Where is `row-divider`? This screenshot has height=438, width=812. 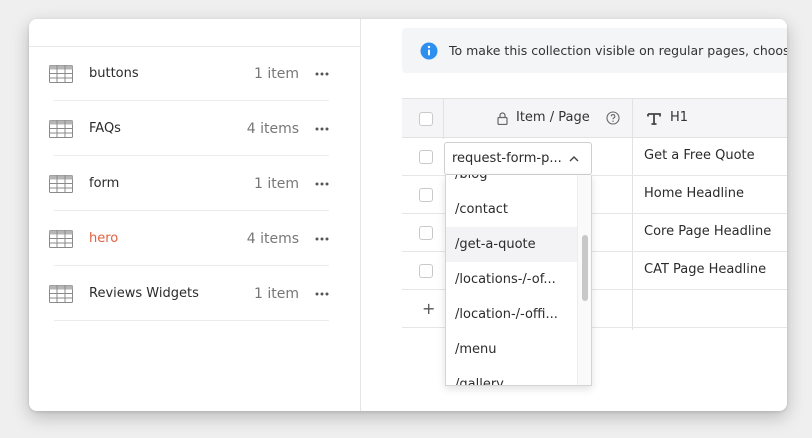 row-divider is located at coordinates (191, 320).